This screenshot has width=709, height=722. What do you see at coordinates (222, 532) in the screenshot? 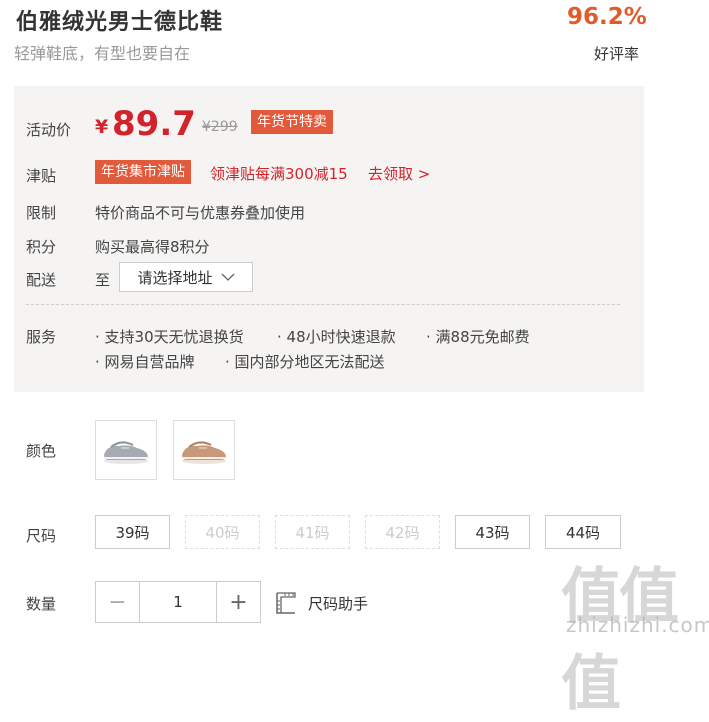
I see `size-option: 40码` at bounding box center [222, 532].